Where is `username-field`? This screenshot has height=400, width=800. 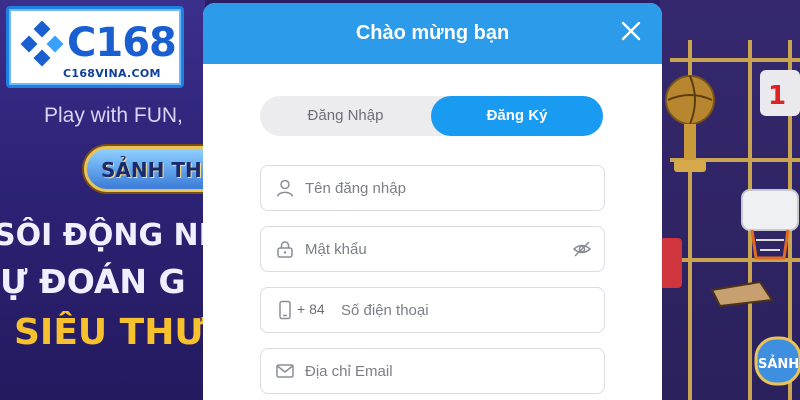
username-field is located at coordinates (432, 188).